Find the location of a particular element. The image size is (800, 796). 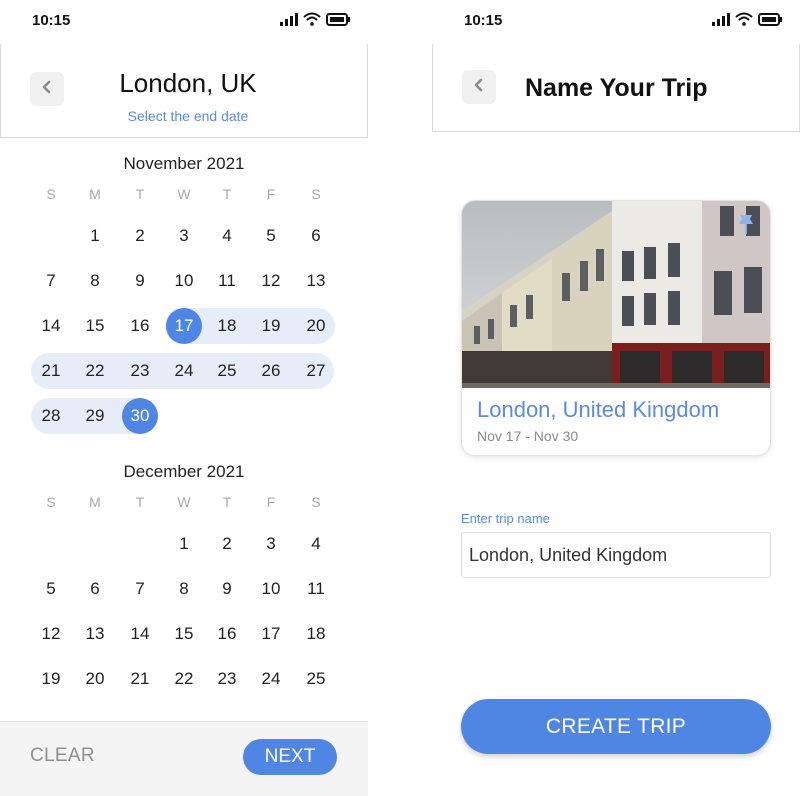

week-row: 5 6 7 8 9 10 11 is located at coordinates (184, 591).